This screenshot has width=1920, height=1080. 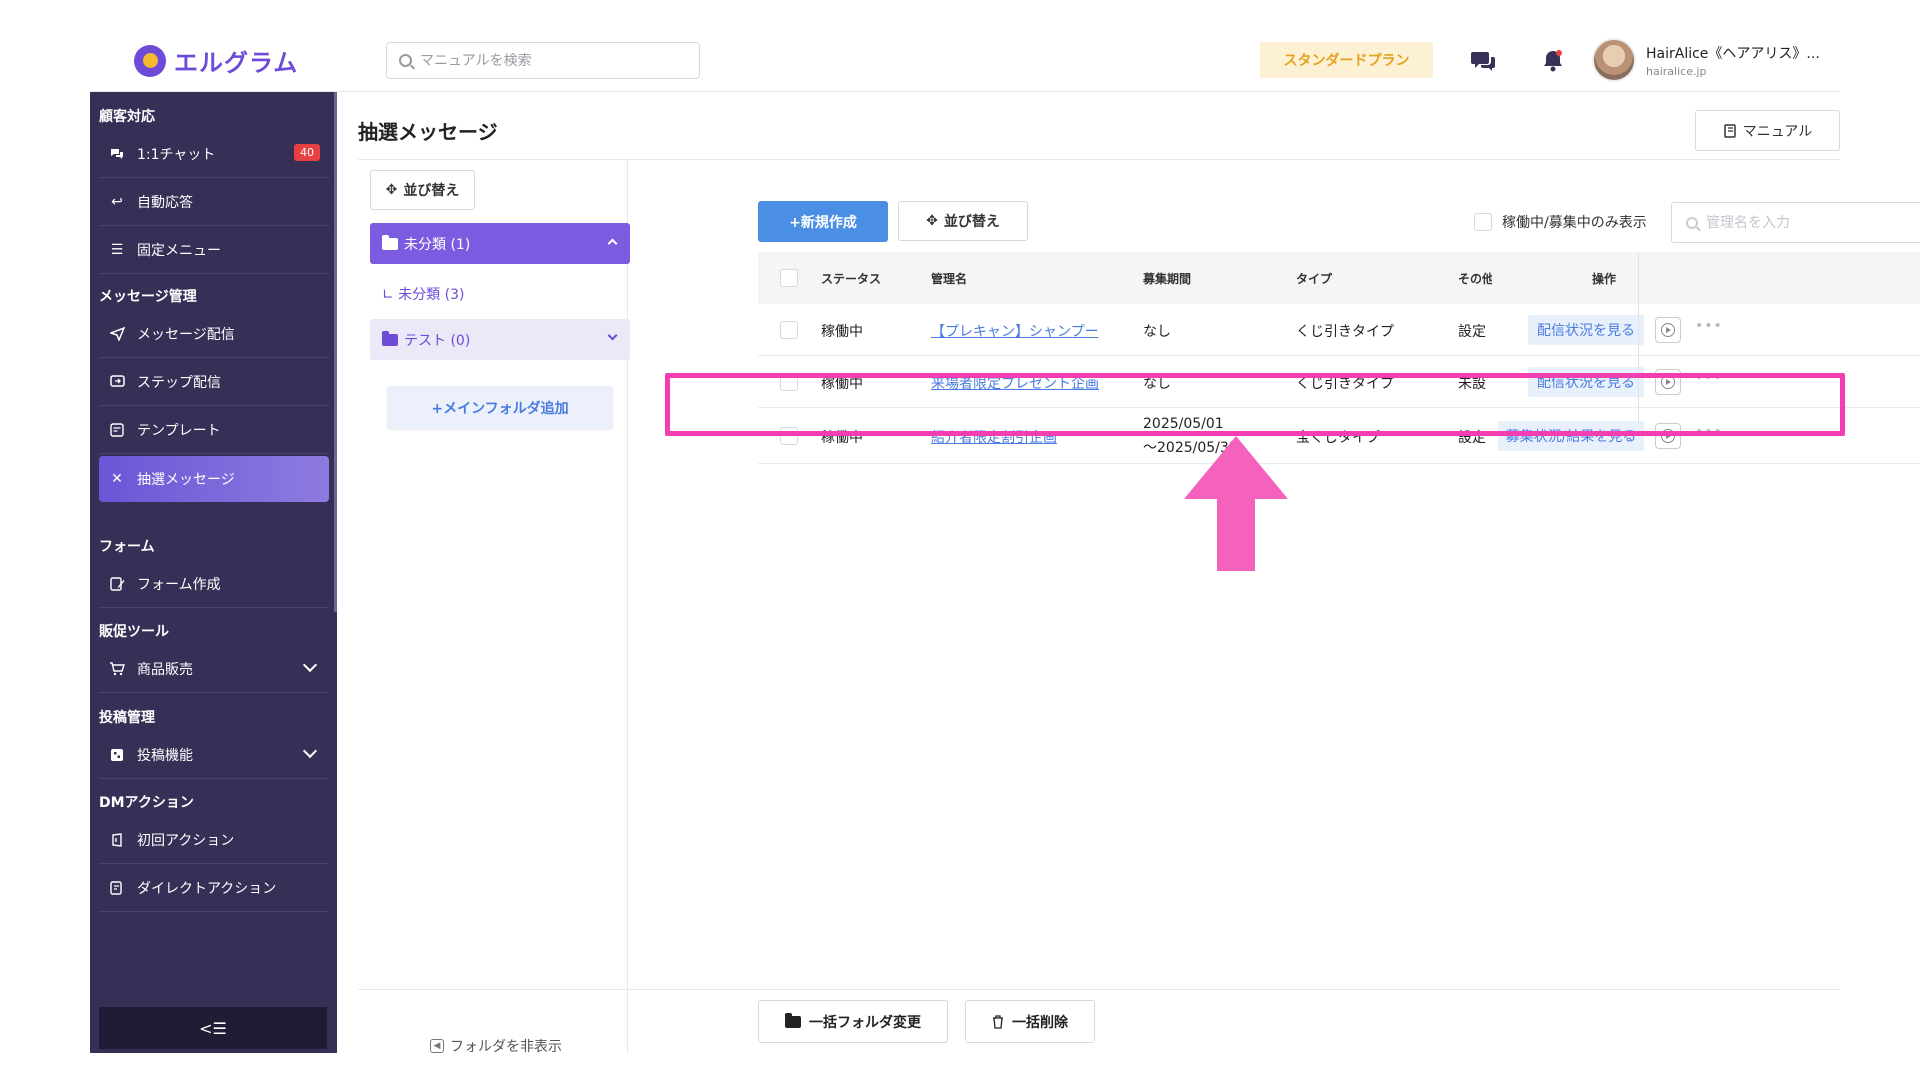 I want to click on new-create-button: +新規作成, so click(x=823, y=221).